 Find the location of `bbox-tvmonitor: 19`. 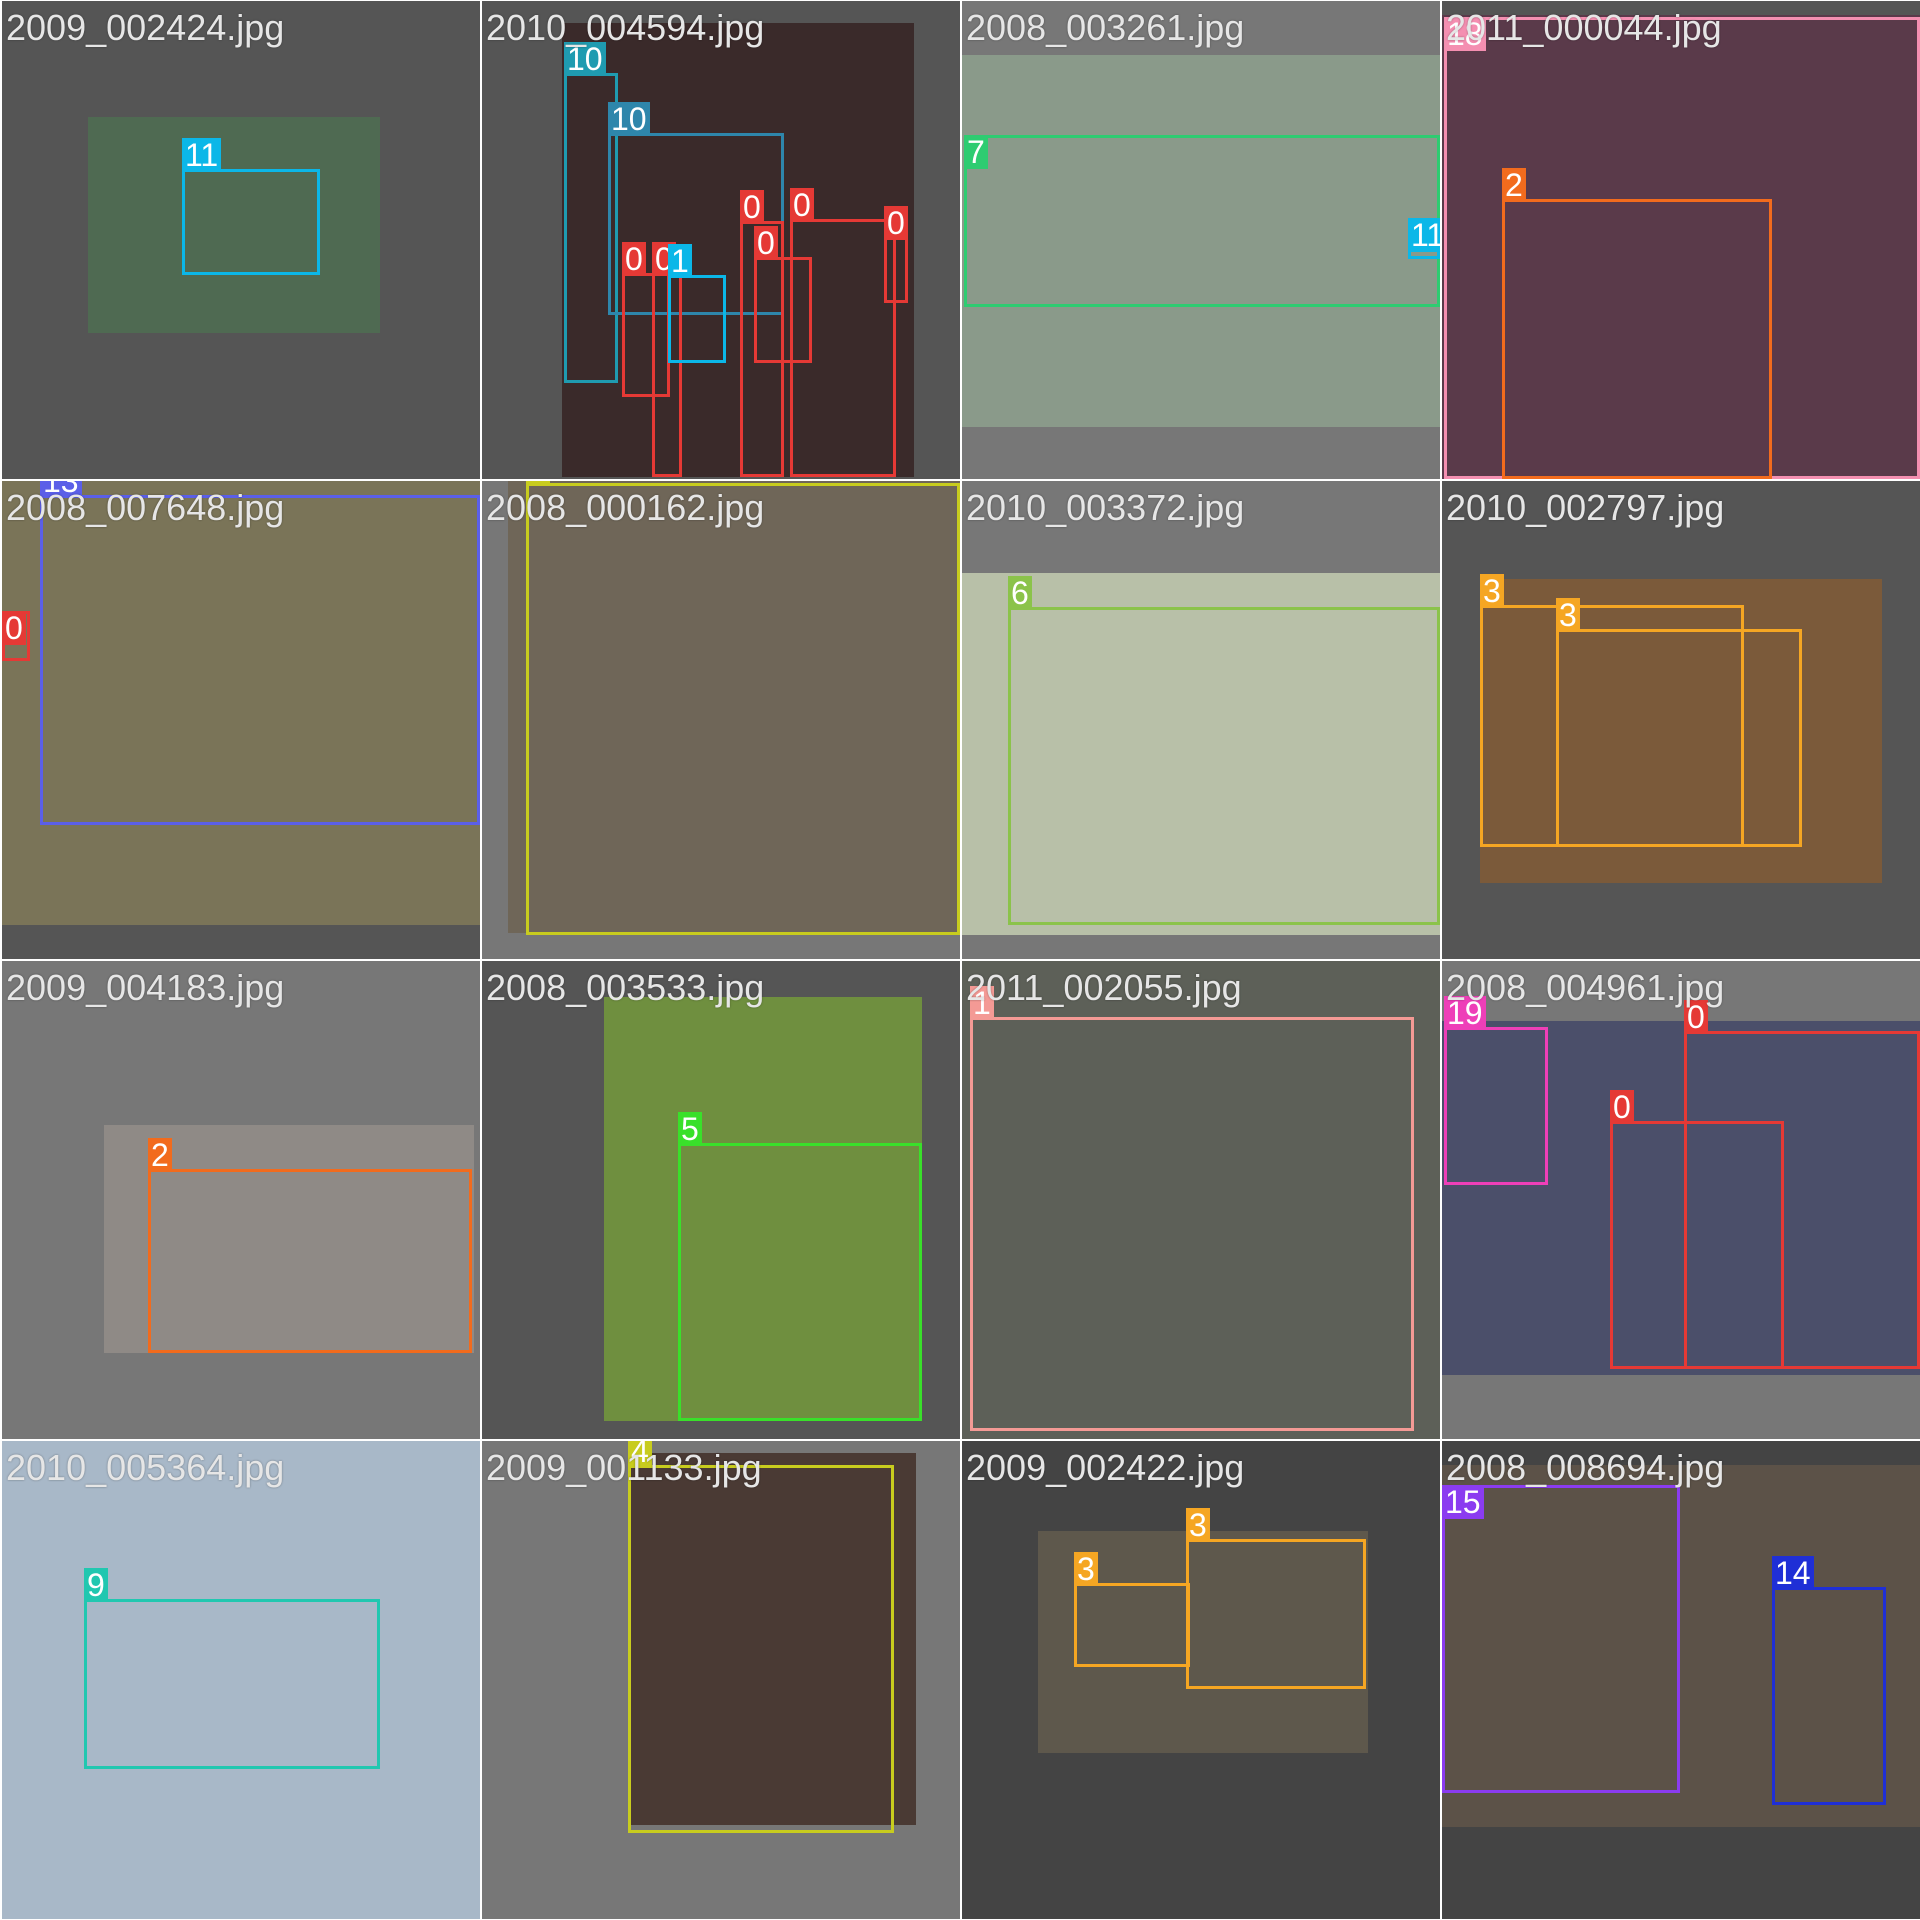

bbox-tvmonitor: 19 is located at coordinates (1496, 1090).